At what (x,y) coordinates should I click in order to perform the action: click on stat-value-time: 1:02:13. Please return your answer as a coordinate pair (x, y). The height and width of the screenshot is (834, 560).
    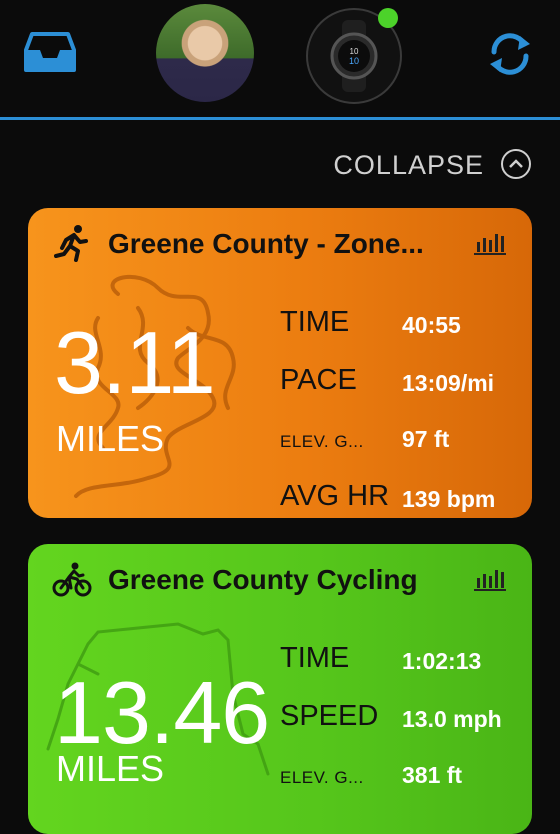
    Looking at the image, I should click on (442, 661).